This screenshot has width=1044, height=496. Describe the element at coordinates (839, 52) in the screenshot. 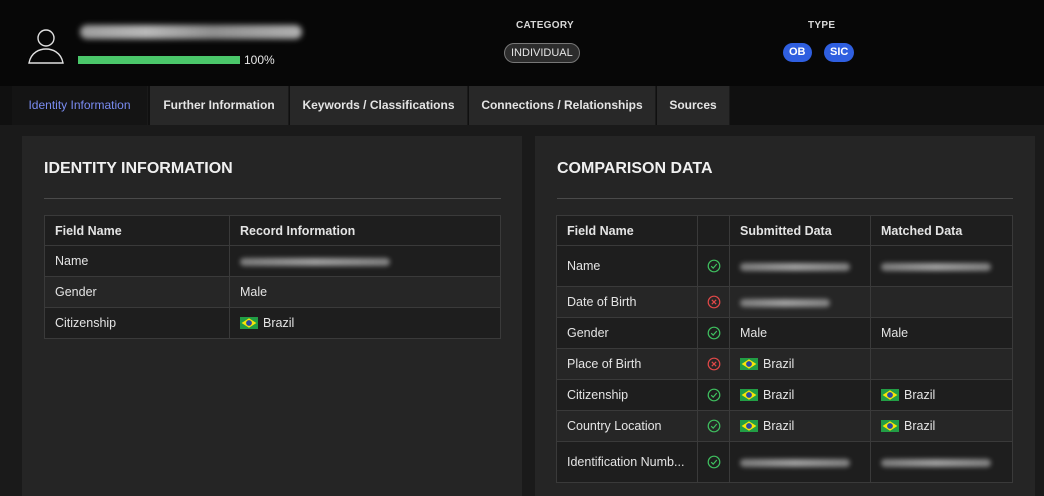

I see `type-badge-sic: SIC` at that location.